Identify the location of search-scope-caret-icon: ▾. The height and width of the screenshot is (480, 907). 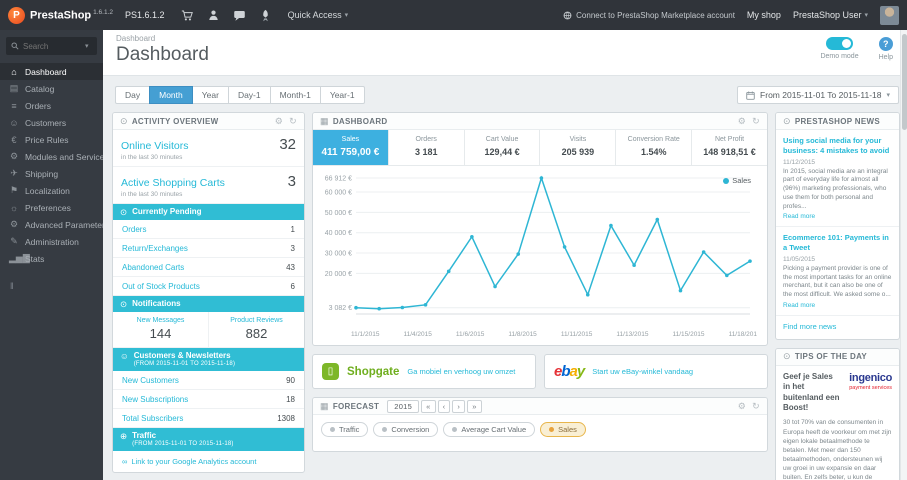
(87, 46).